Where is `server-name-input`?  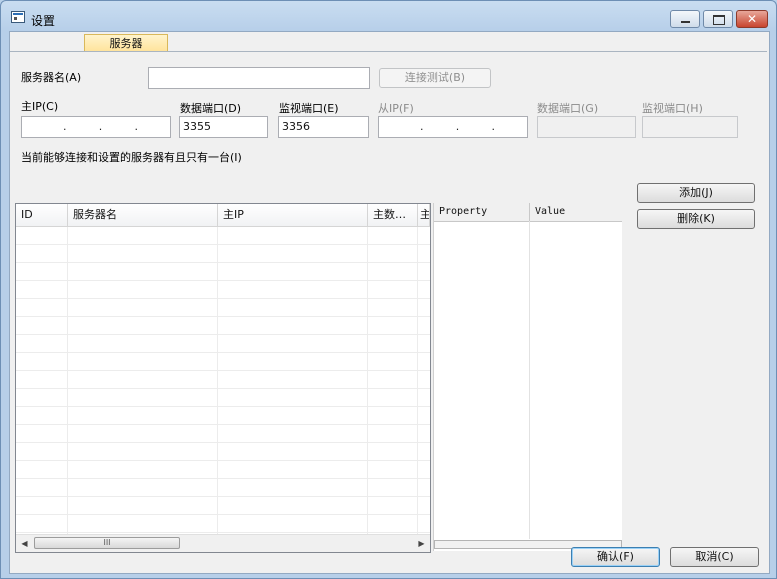 server-name-input is located at coordinates (259, 78).